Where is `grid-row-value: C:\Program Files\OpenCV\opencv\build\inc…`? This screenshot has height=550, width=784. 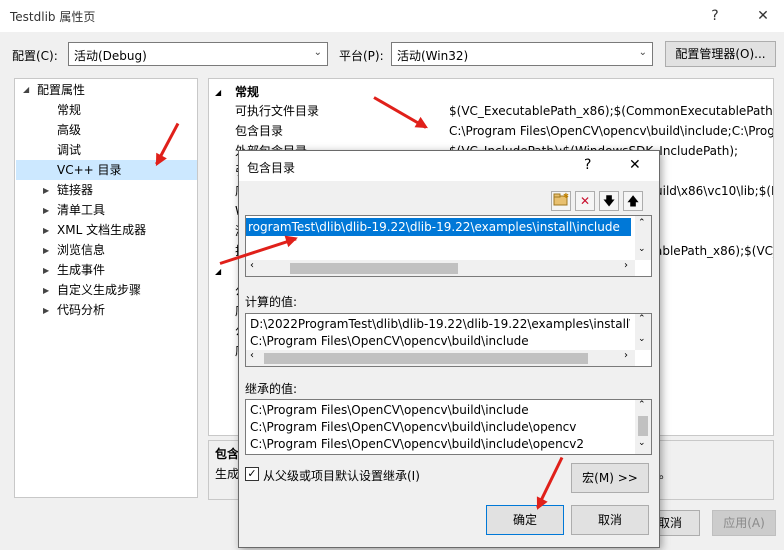
grid-row-value: C:\Program Files\OpenCV\opencv\build\inc… is located at coordinates (611, 131).